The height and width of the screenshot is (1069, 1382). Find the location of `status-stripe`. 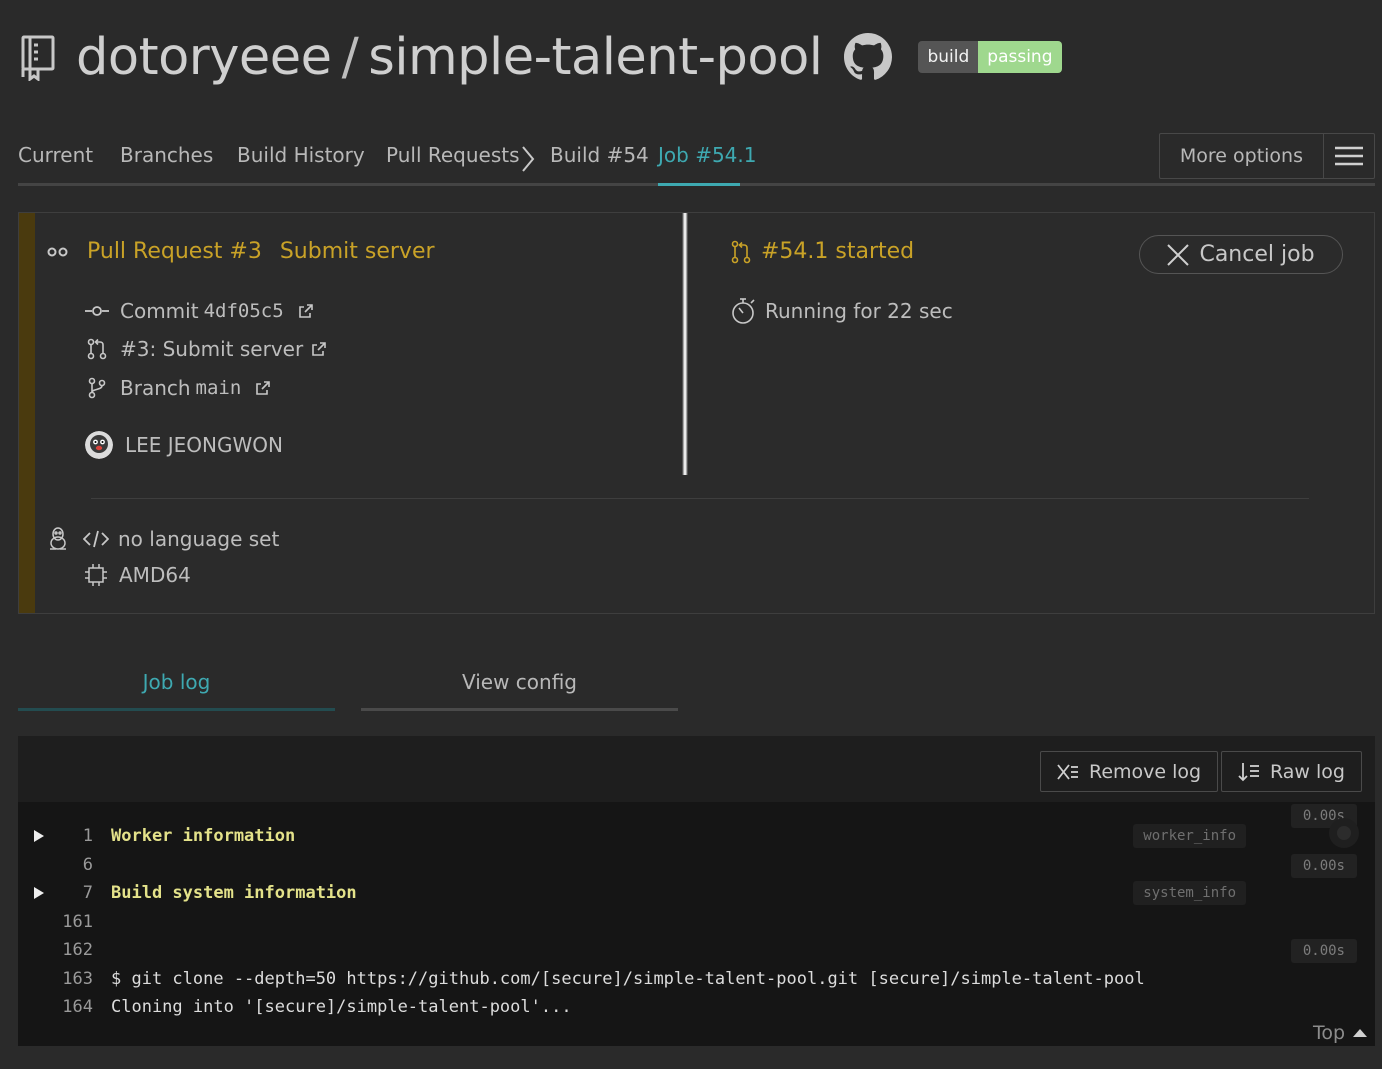

status-stripe is located at coordinates (27, 413).